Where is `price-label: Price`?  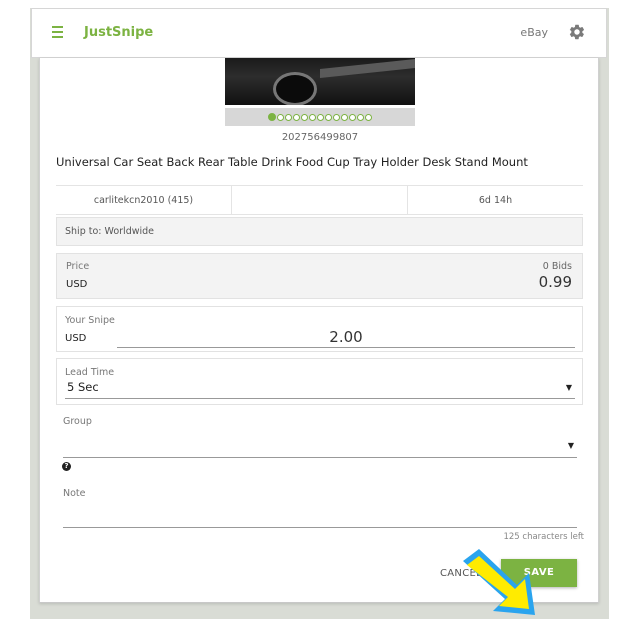
price-label: Price is located at coordinates (78, 266).